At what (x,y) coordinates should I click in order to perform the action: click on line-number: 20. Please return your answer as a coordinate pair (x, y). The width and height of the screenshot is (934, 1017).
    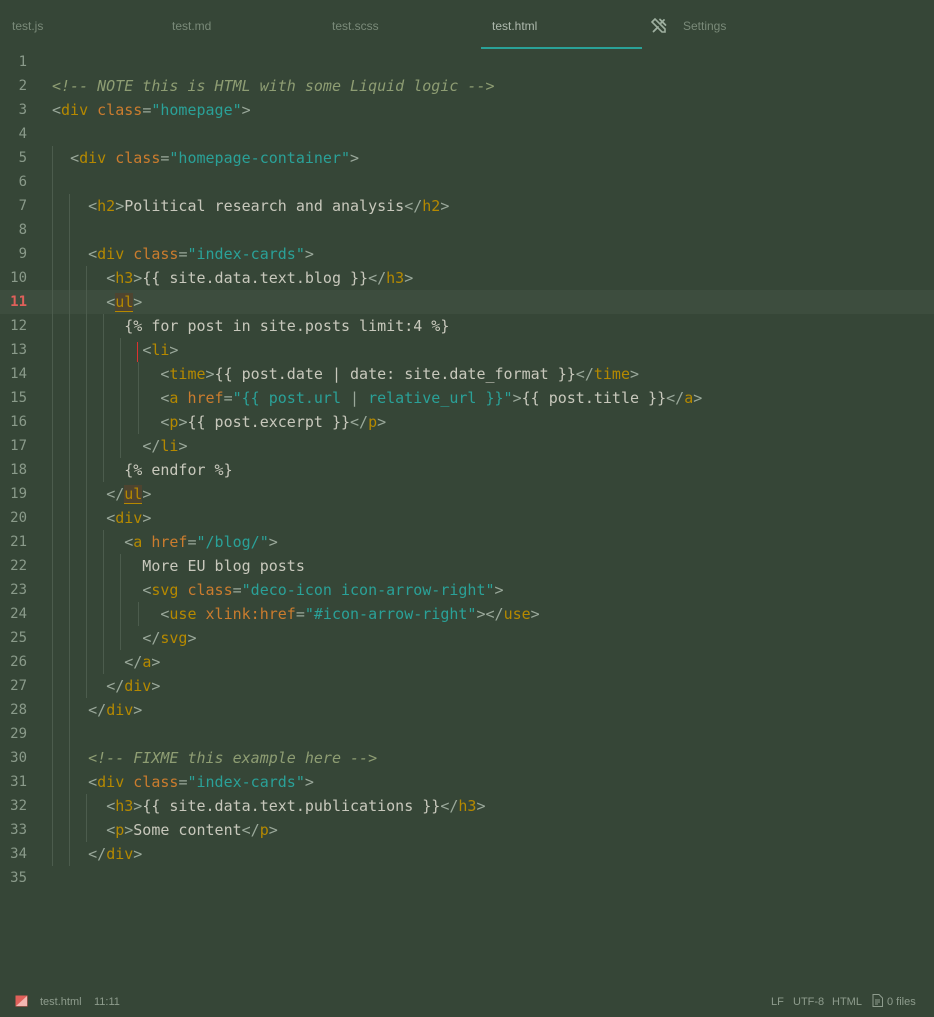
    Looking at the image, I should click on (18, 518).